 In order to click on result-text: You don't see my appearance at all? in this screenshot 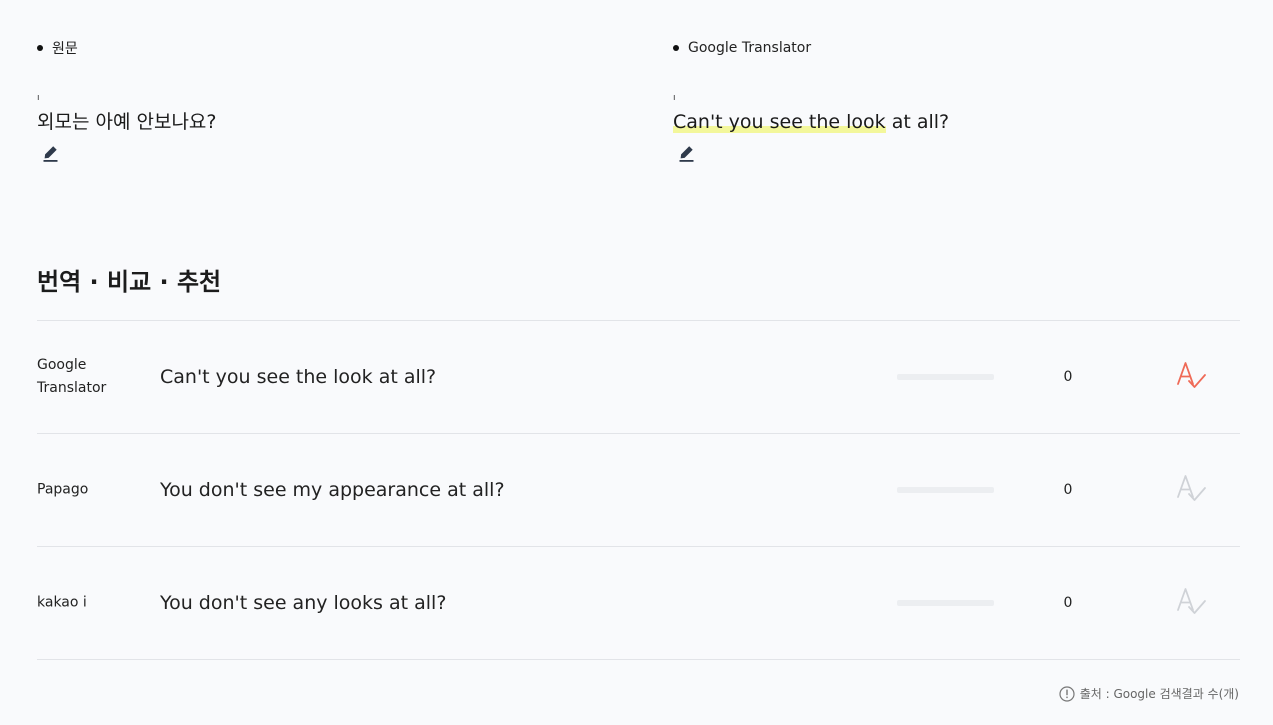, I will do `click(332, 490)`.